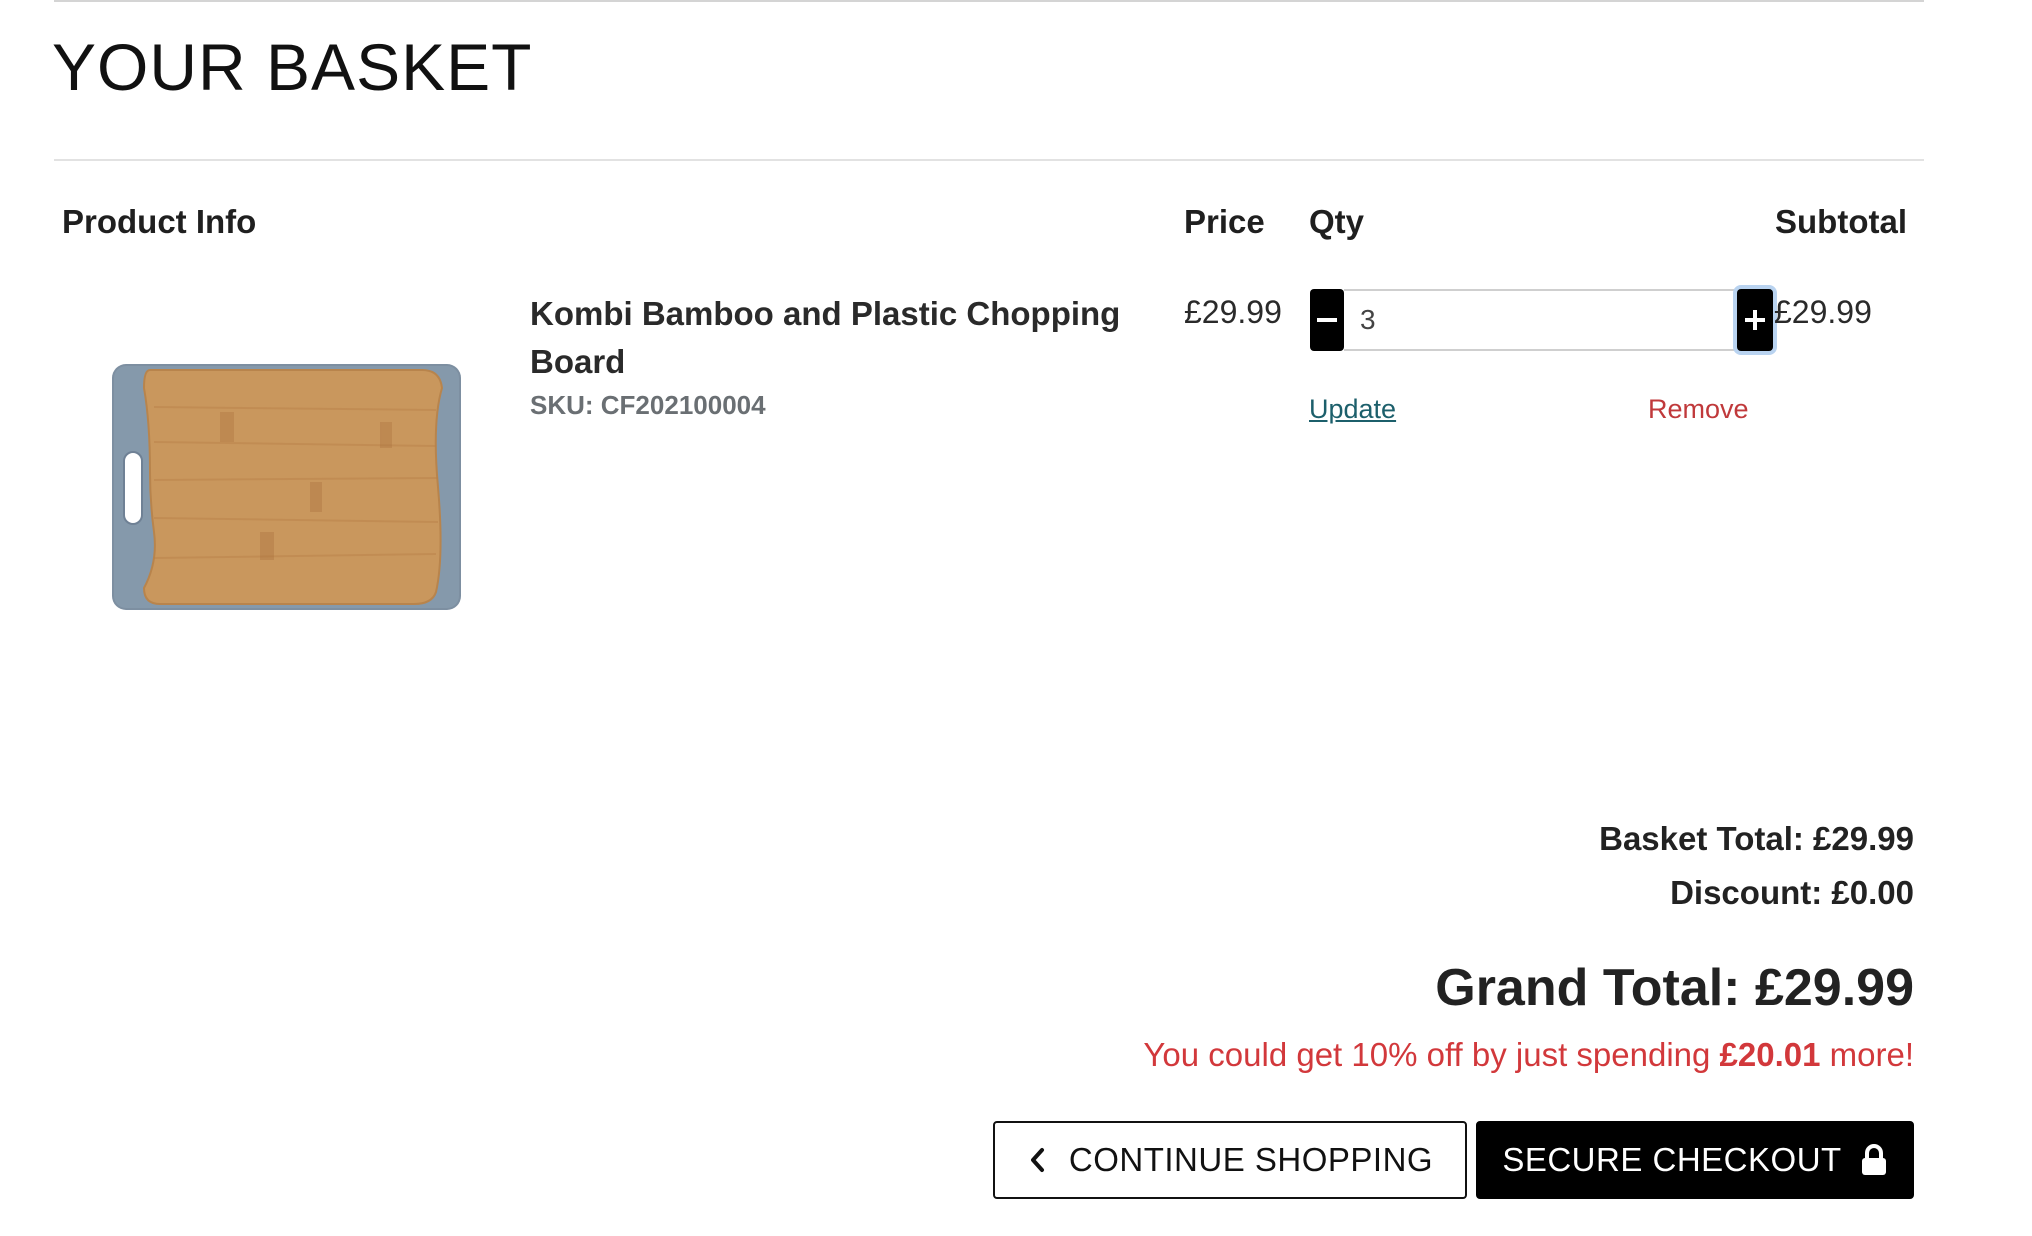  I want to click on promo-prefix: You could get 10% off by just spending, so click(1431, 1054).